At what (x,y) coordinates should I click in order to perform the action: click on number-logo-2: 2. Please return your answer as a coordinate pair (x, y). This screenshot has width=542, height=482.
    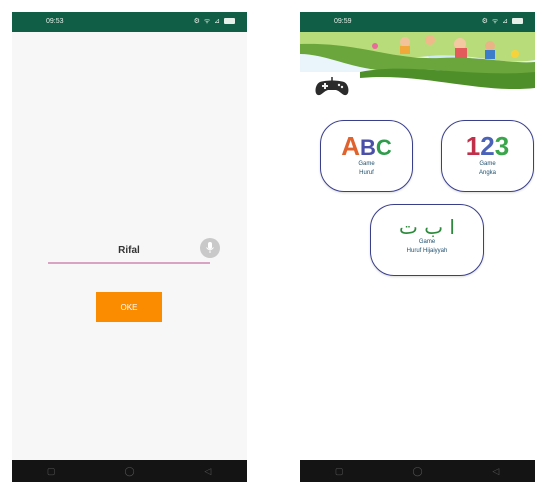
    Looking at the image, I should click on (487, 146).